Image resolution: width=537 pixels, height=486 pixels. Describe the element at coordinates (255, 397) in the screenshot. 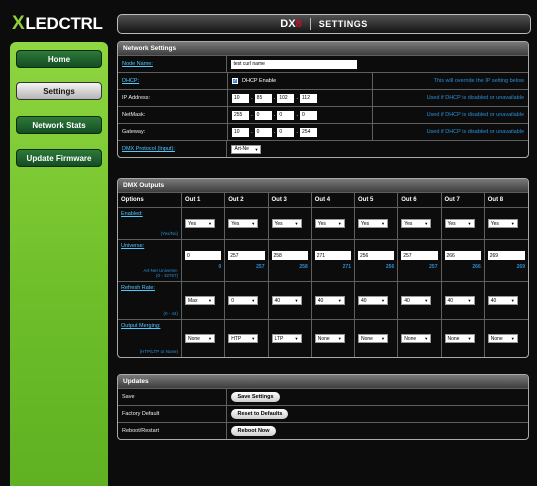

I see `save-settings-button: Save Settings` at that location.